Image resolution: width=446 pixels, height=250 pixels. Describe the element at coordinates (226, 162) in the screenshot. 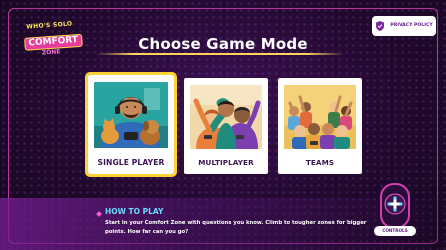

I see `mode-label-multiplayer: MULTIPLAYER` at that location.